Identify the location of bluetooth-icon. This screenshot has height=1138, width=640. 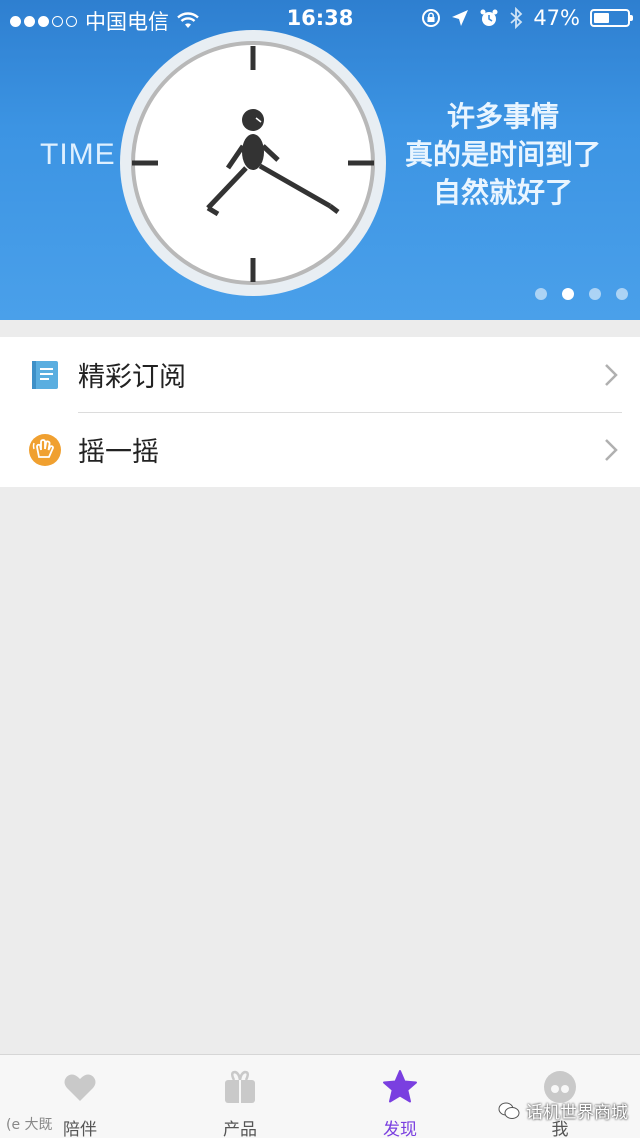
(516, 18).